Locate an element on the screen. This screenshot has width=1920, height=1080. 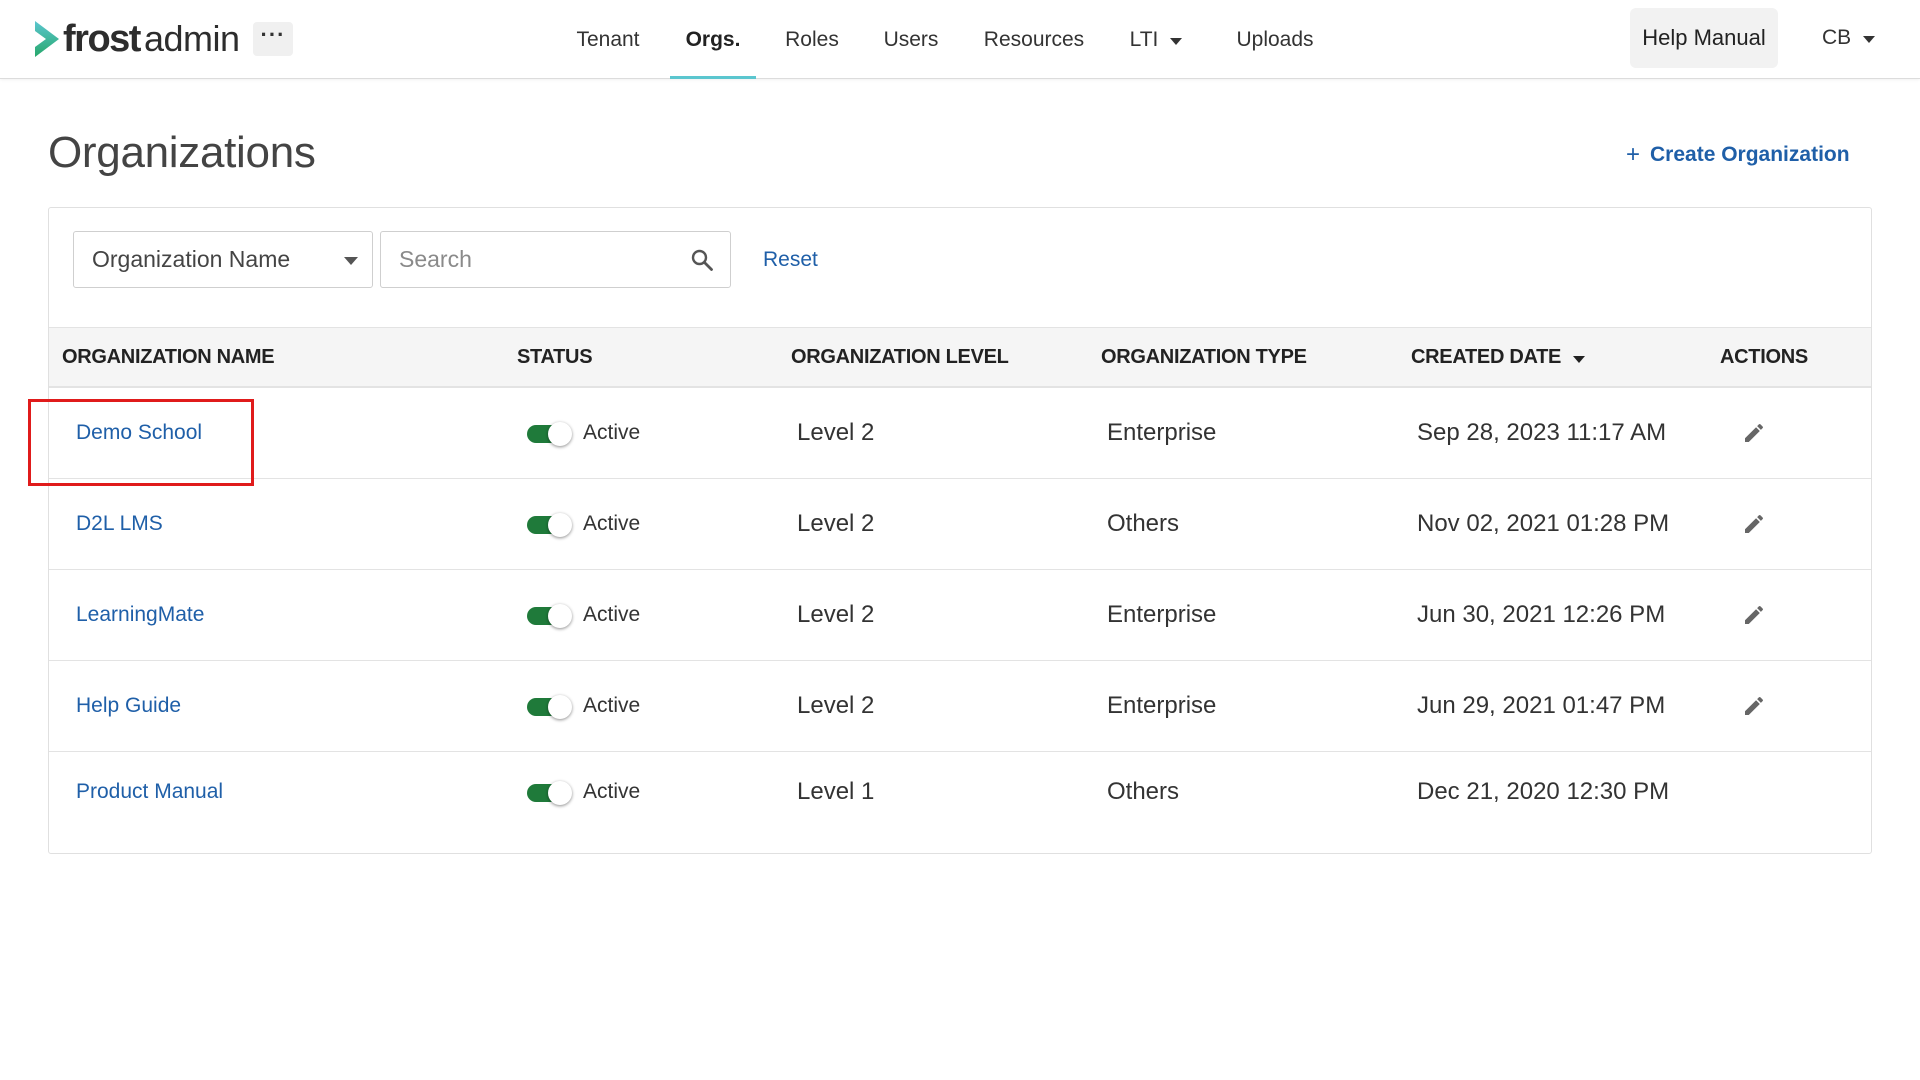
user-menu: CB is located at coordinates (1849, 38).